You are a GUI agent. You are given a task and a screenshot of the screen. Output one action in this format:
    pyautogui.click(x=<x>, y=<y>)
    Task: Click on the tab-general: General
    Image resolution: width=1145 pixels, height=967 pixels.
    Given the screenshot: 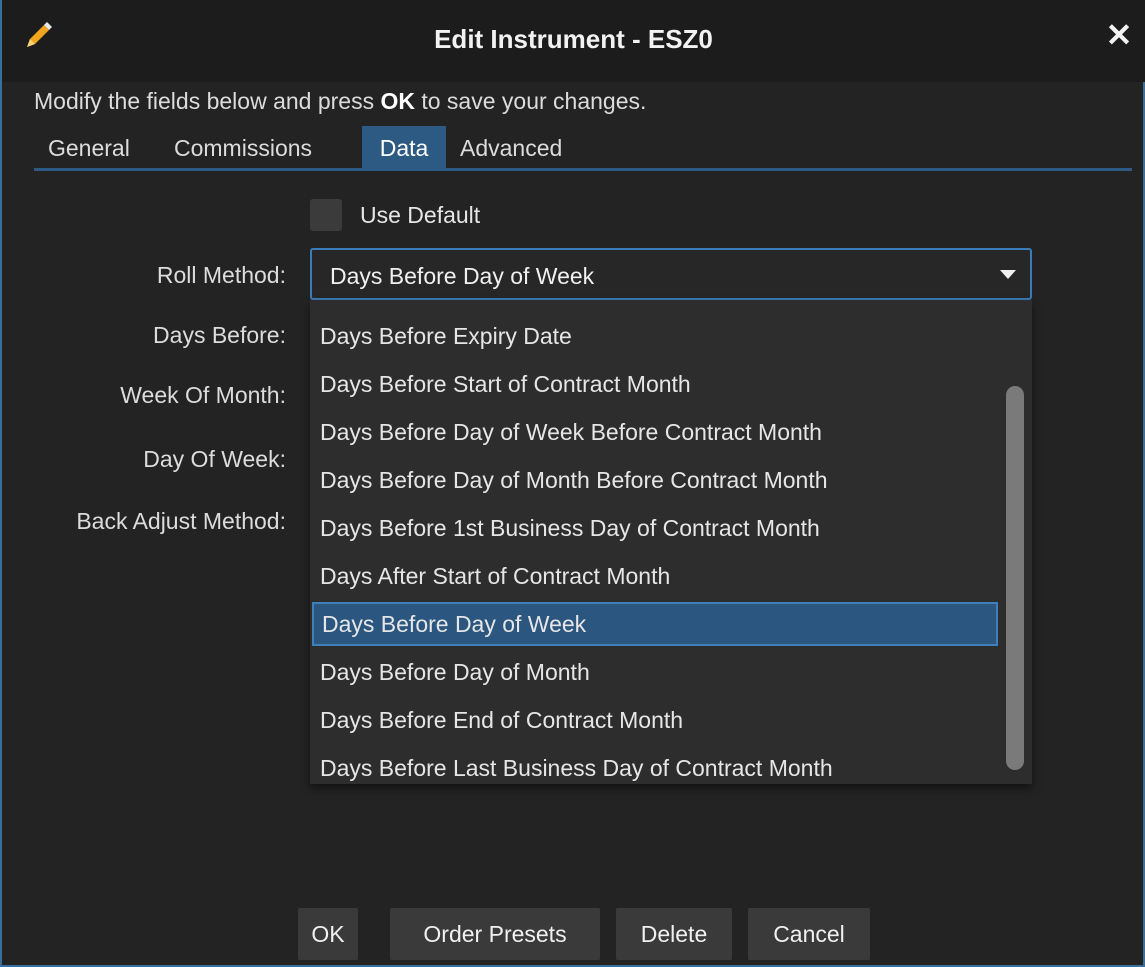 What is the action you would take?
    pyautogui.click(x=94, y=147)
    